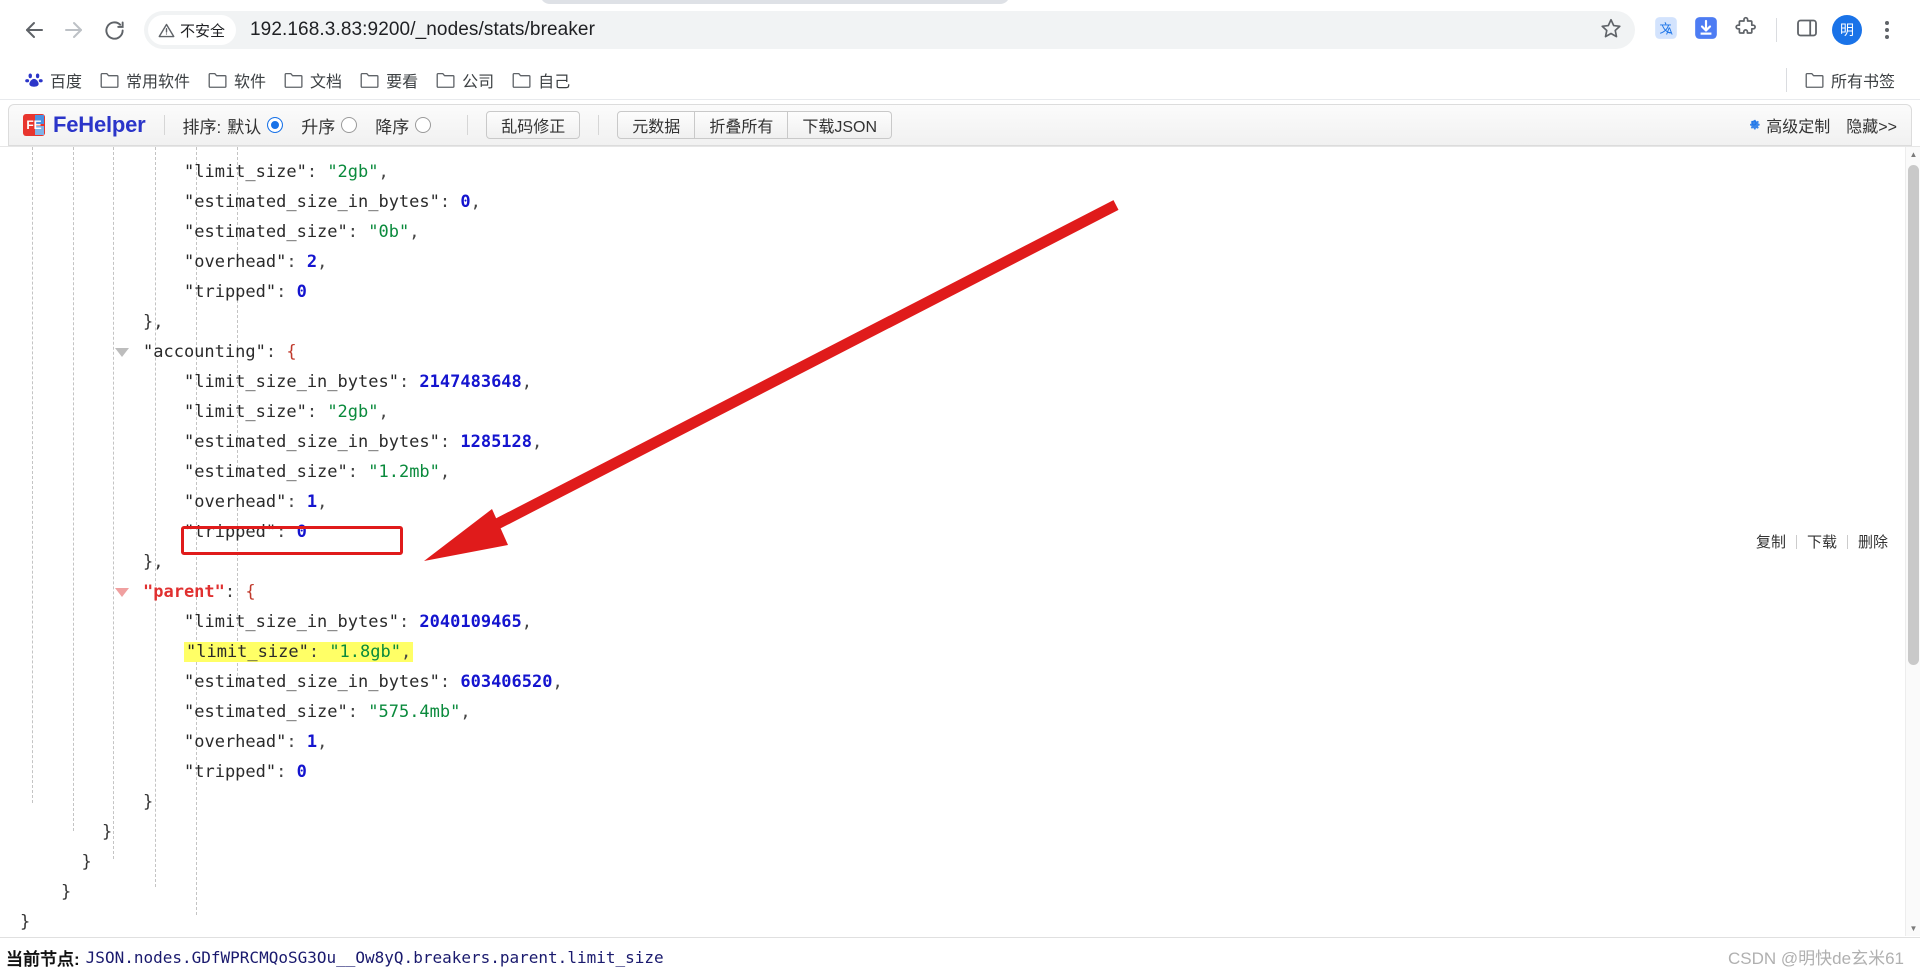 The width and height of the screenshot is (1920, 977). I want to click on bookmark-star-button, so click(1611, 30).